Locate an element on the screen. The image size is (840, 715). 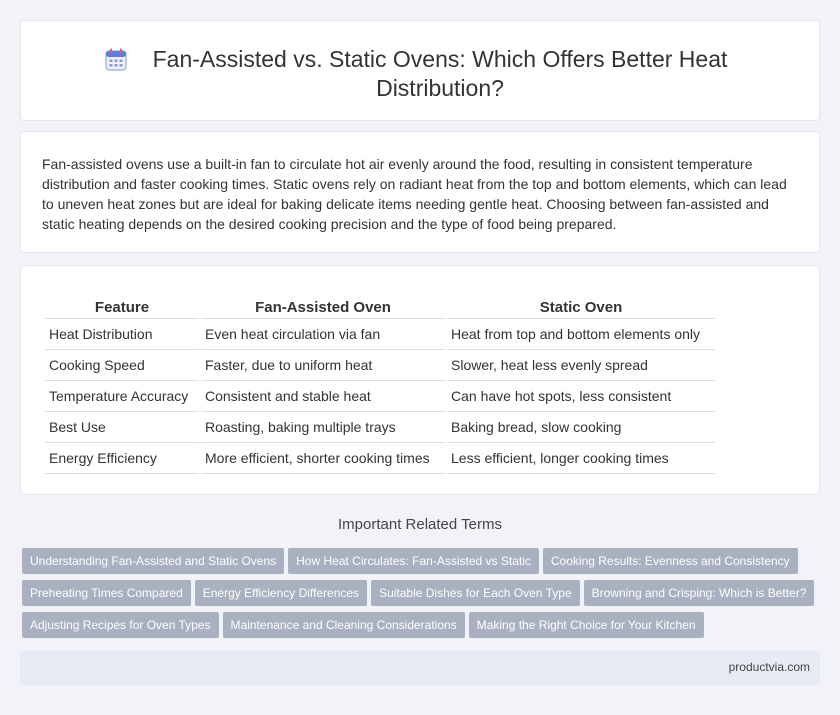
table-cell: Heat from top and bottom elements only is located at coordinates (581, 334).